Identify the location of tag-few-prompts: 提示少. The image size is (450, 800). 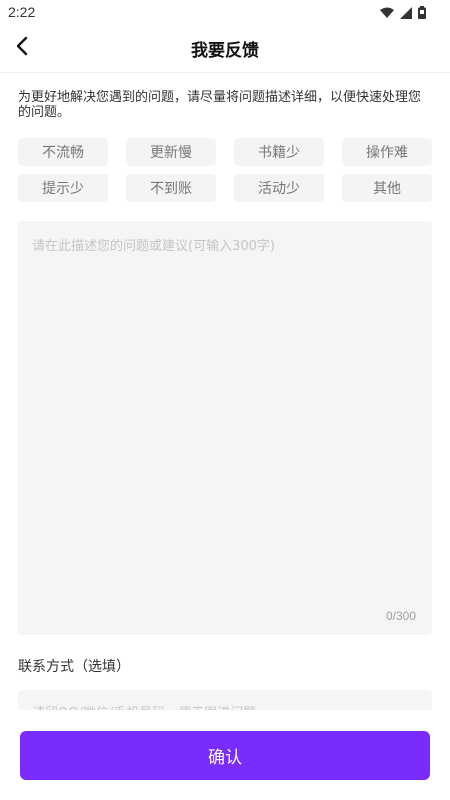
(63, 188).